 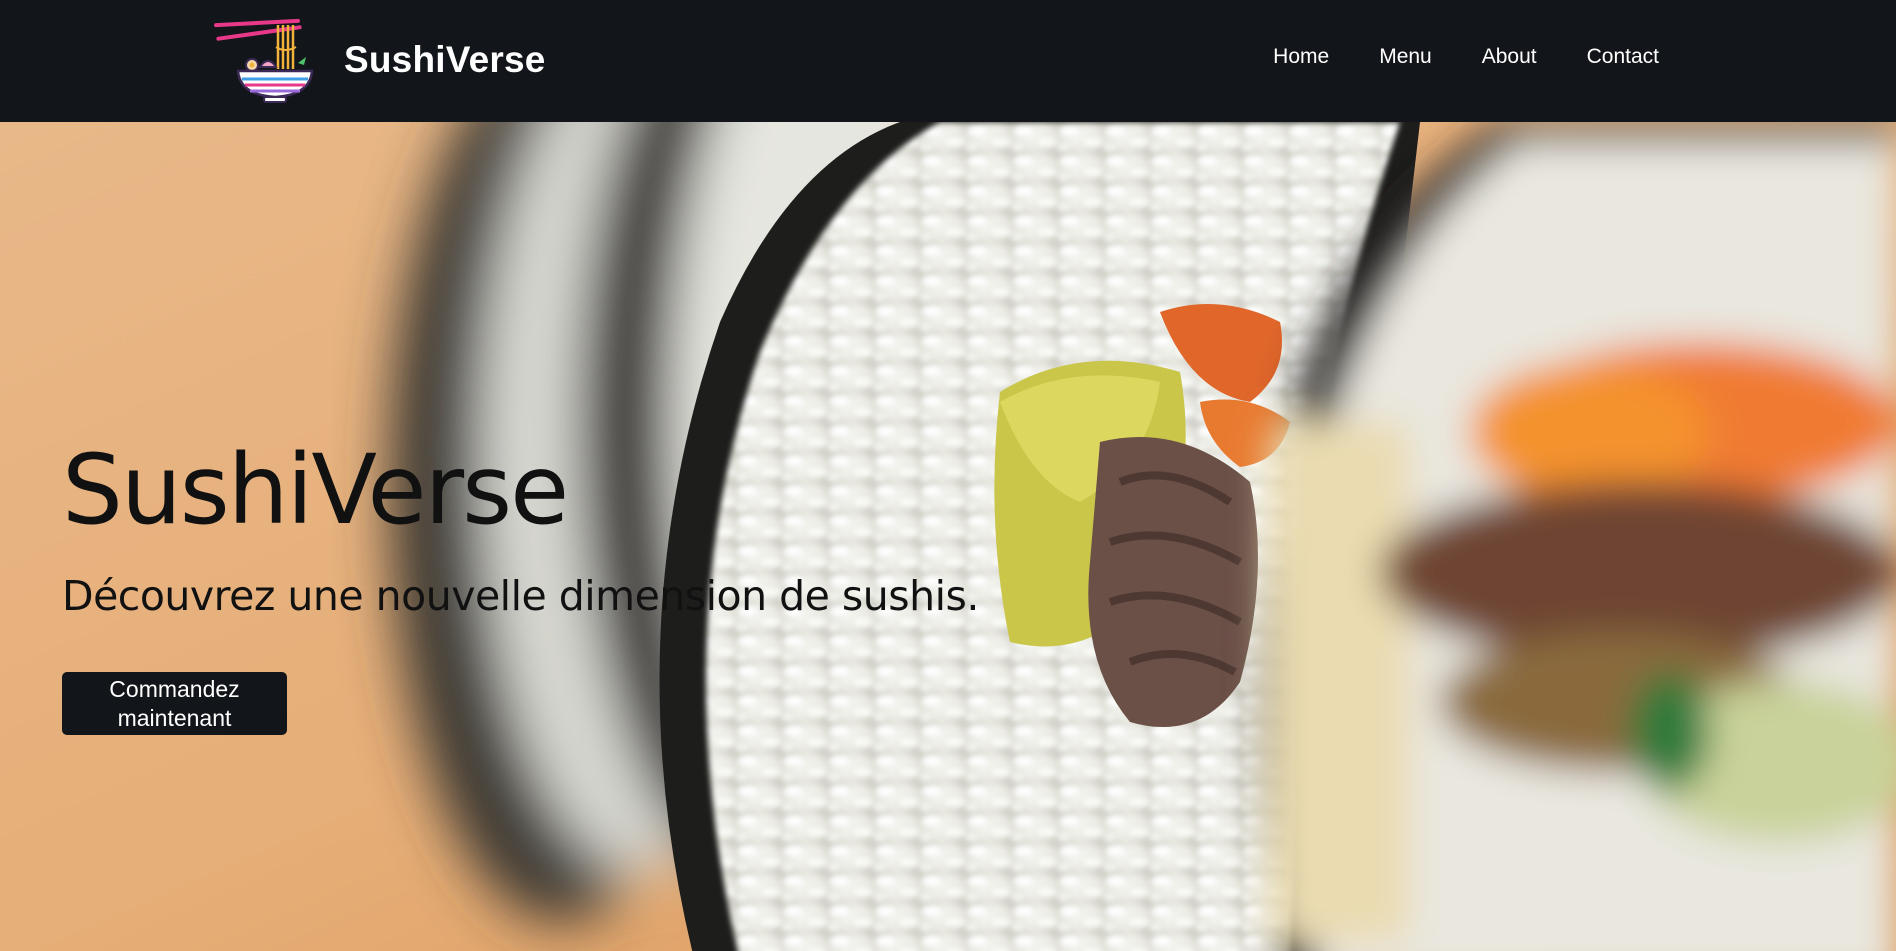 I want to click on brand-name: SushiVerse, so click(x=445, y=59).